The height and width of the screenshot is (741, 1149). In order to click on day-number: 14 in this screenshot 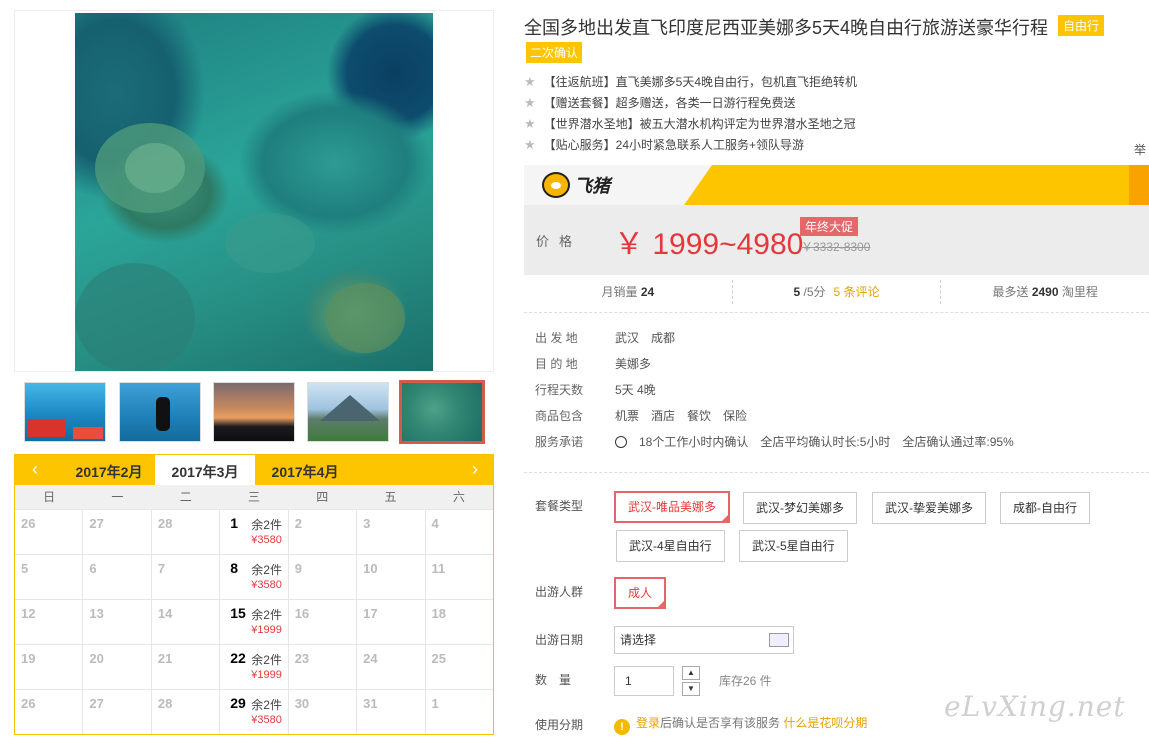, I will do `click(165, 613)`.